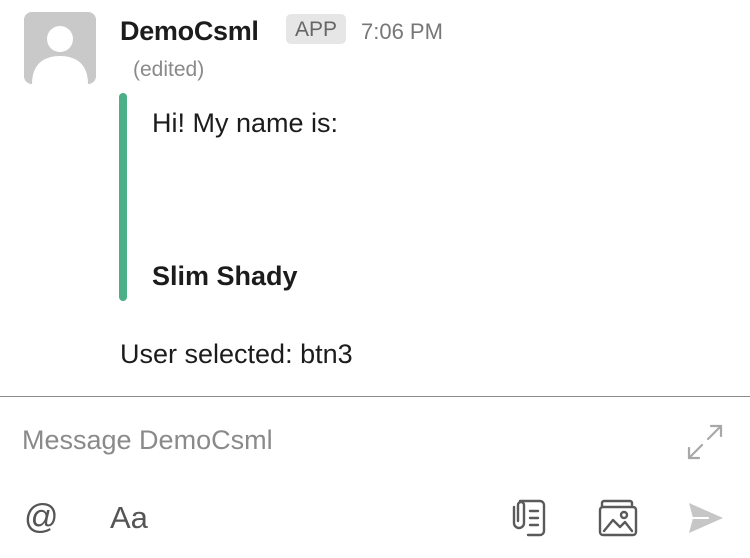  What do you see at coordinates (705, 442) in the screenshot?
I see `expand-icon` at bounding box center [705, 442].